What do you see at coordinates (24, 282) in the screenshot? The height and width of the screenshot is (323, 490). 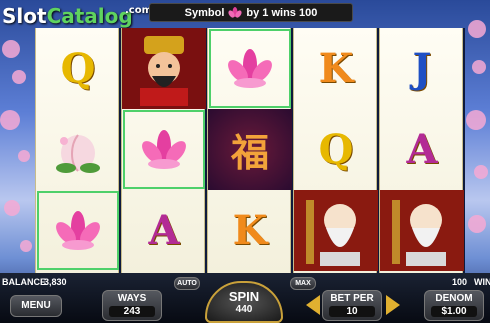 I see `balance-label: BALANCE` at bounding box center [24, 282].